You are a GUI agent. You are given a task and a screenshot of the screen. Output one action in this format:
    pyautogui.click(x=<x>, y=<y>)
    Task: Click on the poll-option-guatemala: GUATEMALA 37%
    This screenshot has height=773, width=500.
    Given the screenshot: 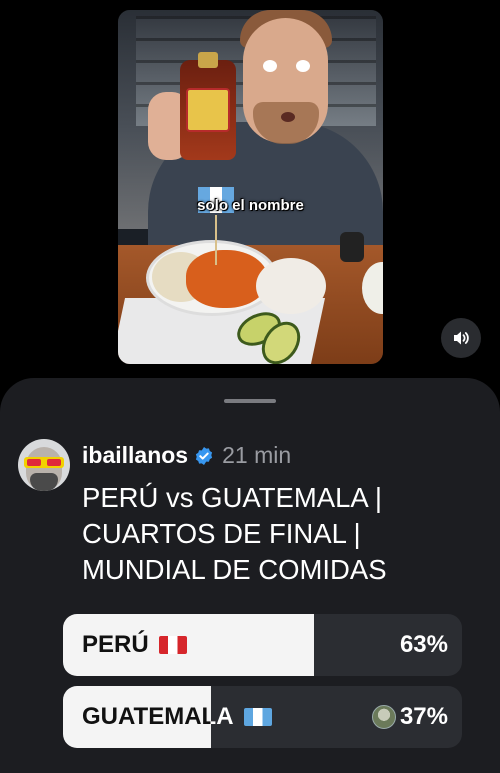 What is the action you would take?
    pyautogui.click(x=262, y=717)
    